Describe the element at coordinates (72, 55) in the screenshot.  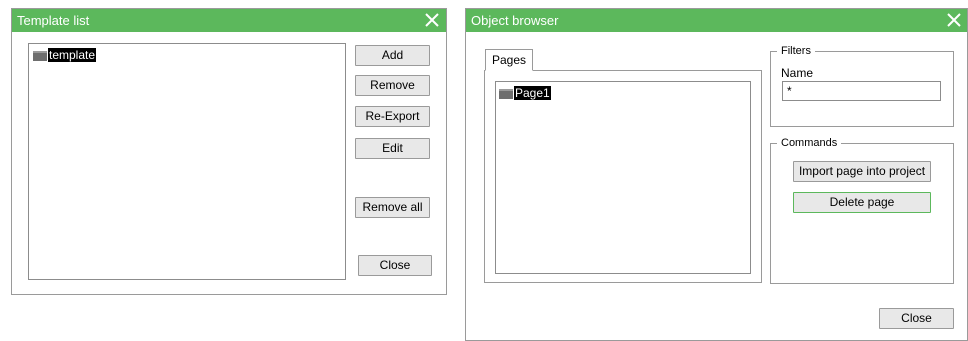
I see `list-item-label: template` at that location.